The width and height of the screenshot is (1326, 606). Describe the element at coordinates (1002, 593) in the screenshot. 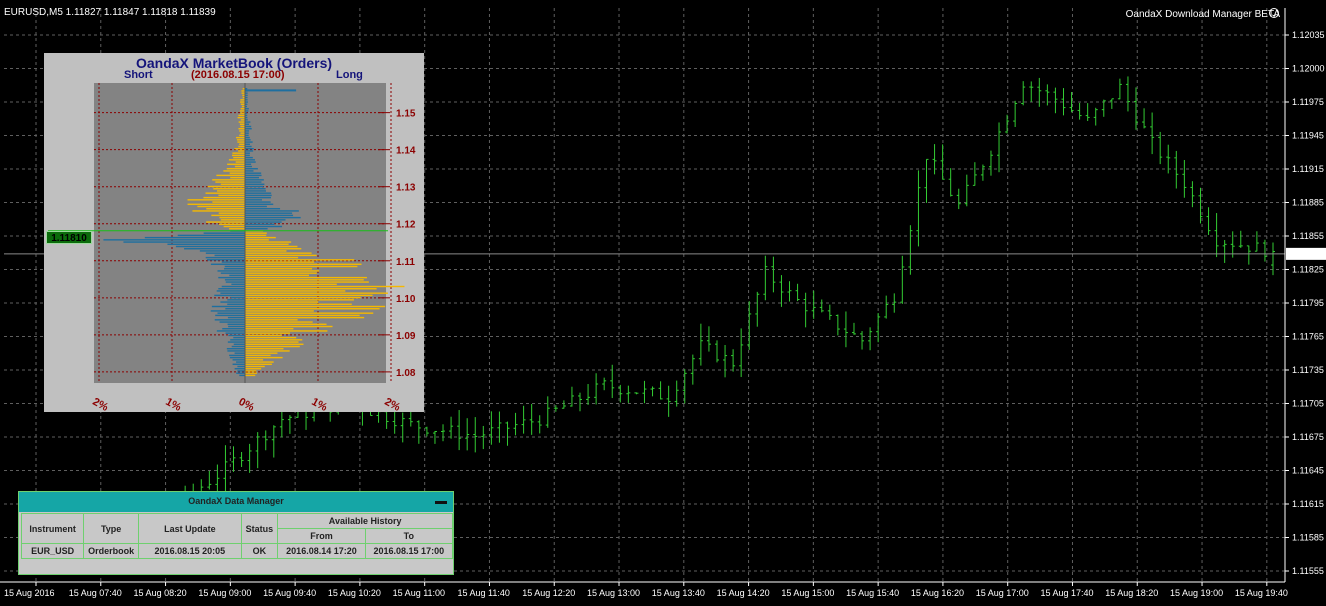

I see `time-tick-label: 15 Aug 17:00` at that location.